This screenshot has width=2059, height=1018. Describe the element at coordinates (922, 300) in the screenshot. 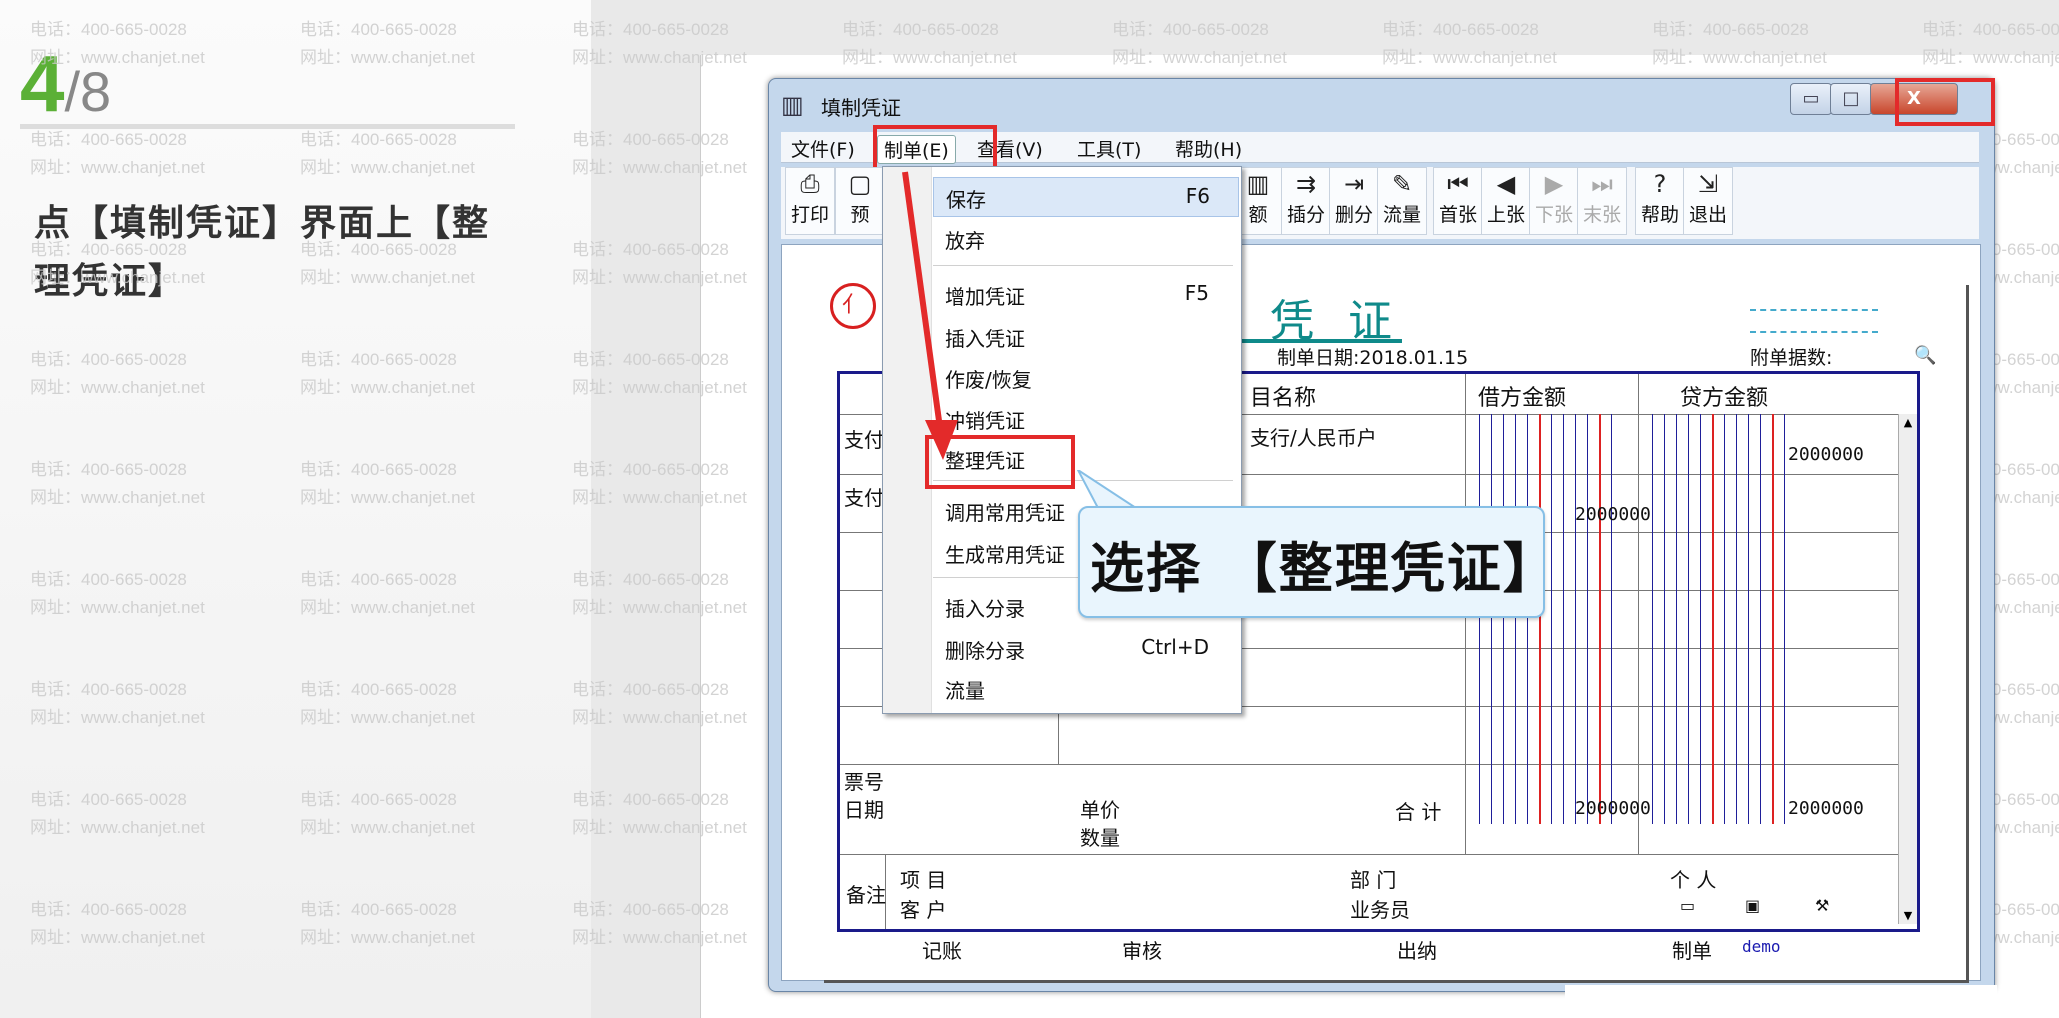

I see `arrow-shaft` at that location.